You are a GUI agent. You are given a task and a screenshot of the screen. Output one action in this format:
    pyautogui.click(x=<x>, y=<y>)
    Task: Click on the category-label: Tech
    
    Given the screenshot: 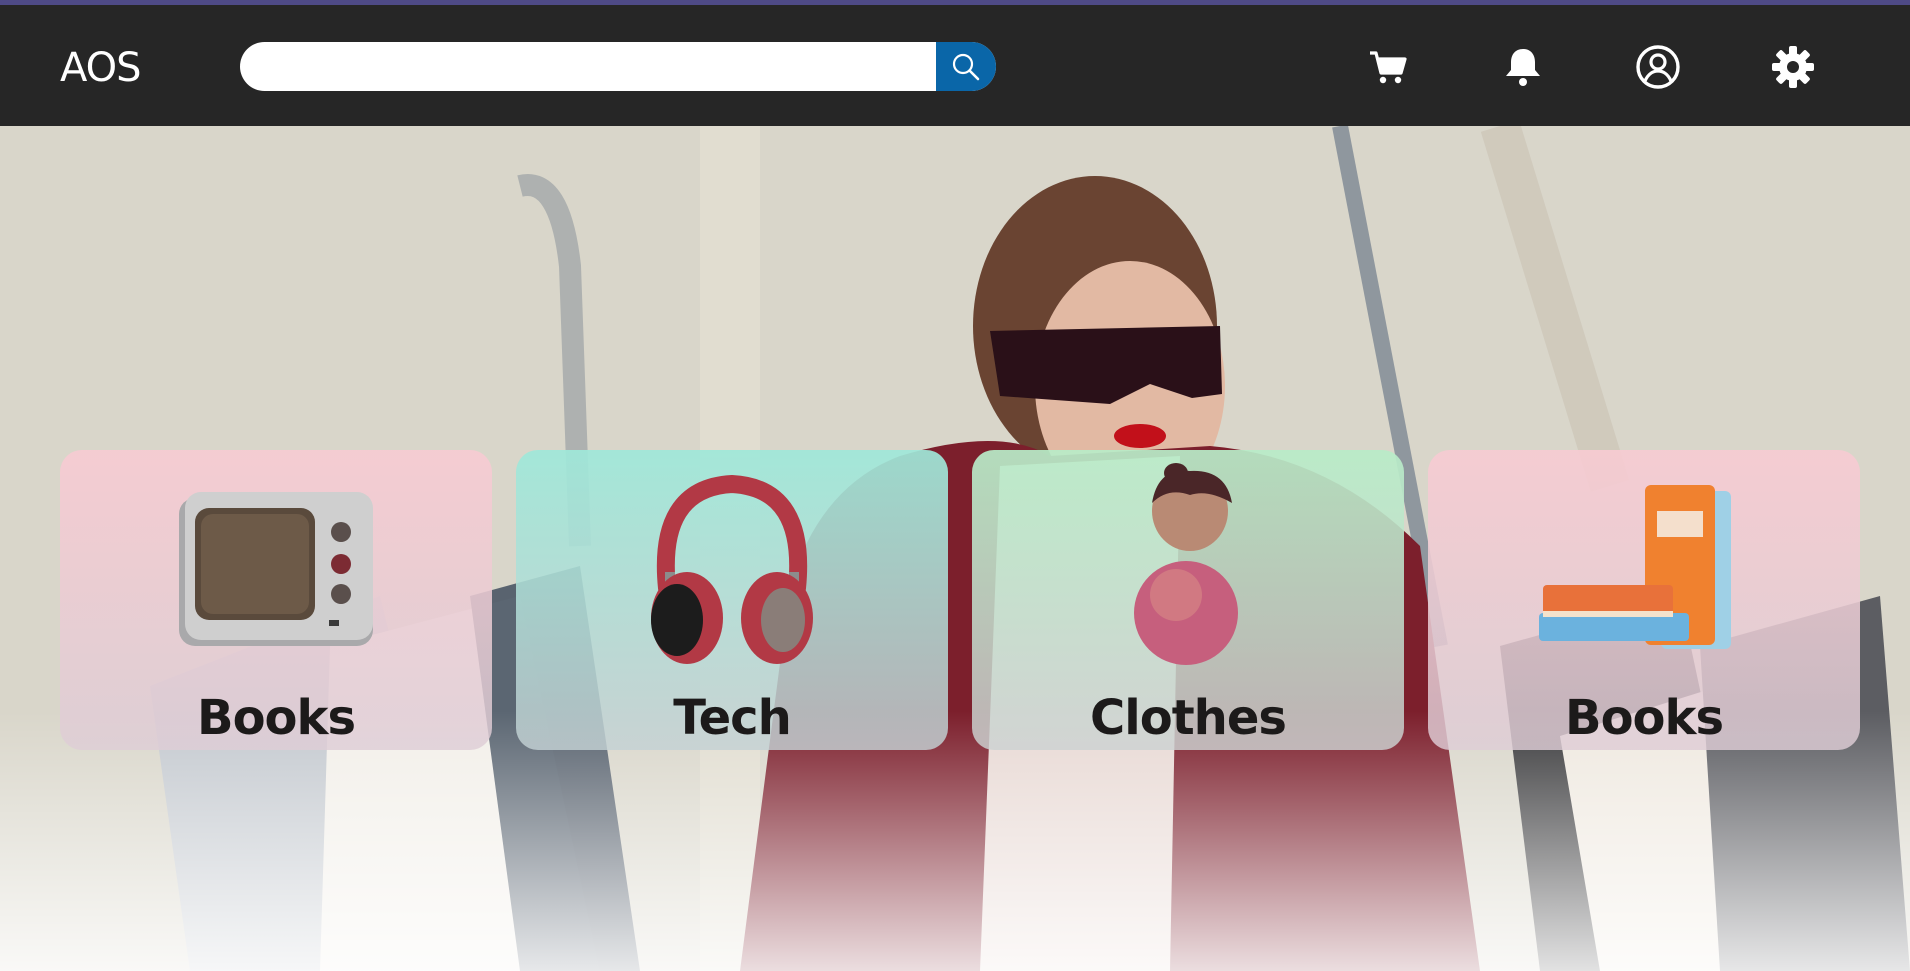 What is the action you would take?
    pyautogui.click(x=732, y=718)
    